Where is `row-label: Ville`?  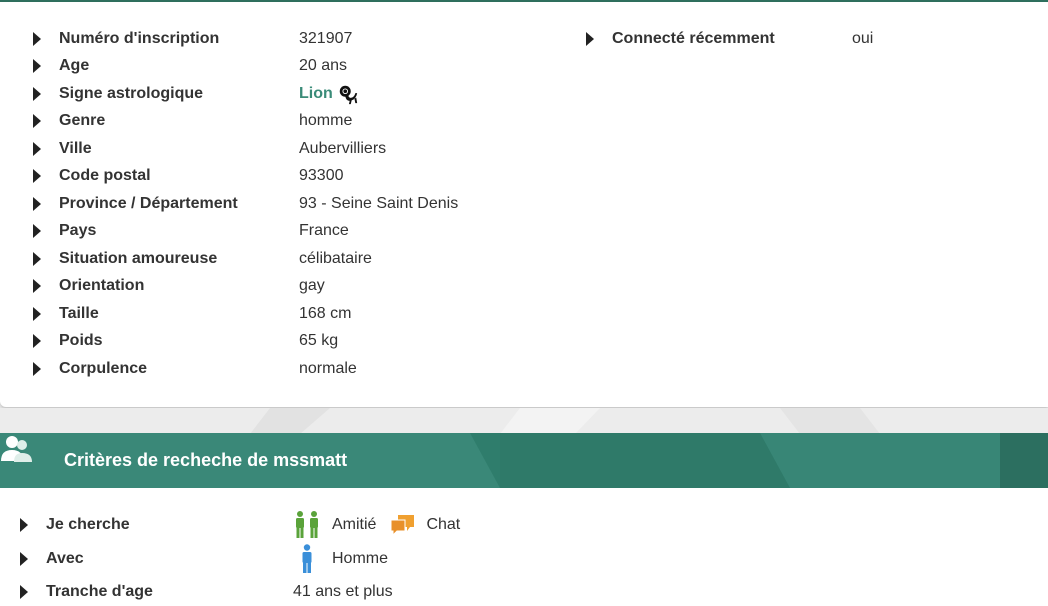 row-label: Ville is located at coordinates (75, 148).